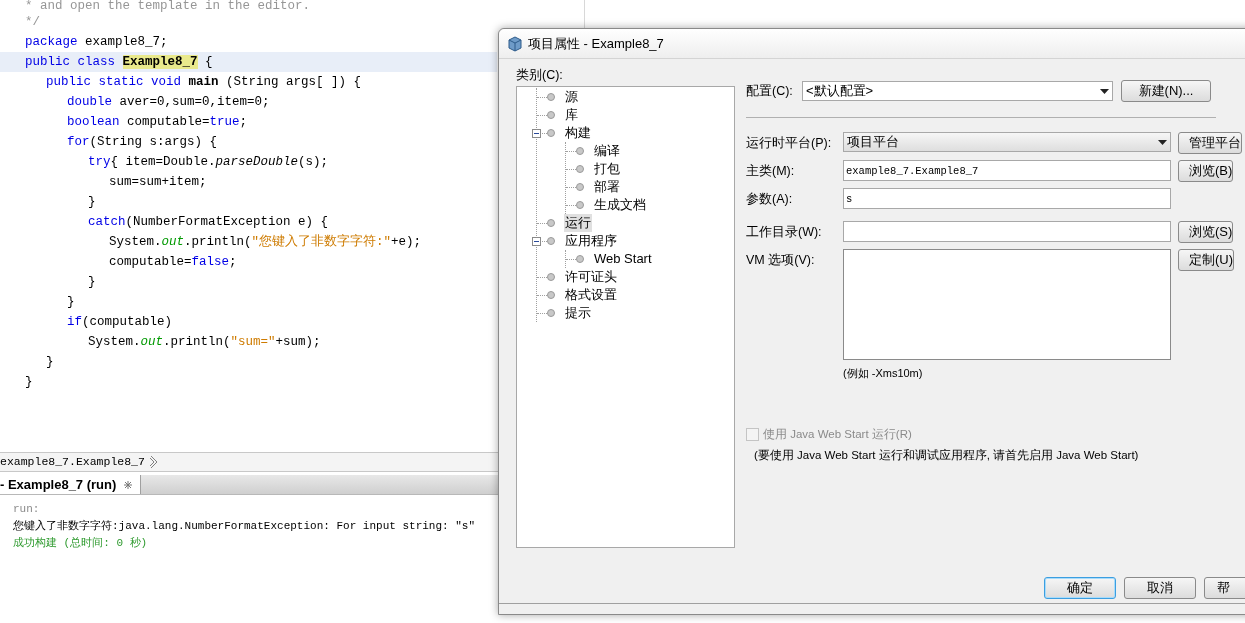  What do you see at coordinates (770, 91) in the screenshot?
I see `field-label: 配置(C):` at bounding box center [770, 91].